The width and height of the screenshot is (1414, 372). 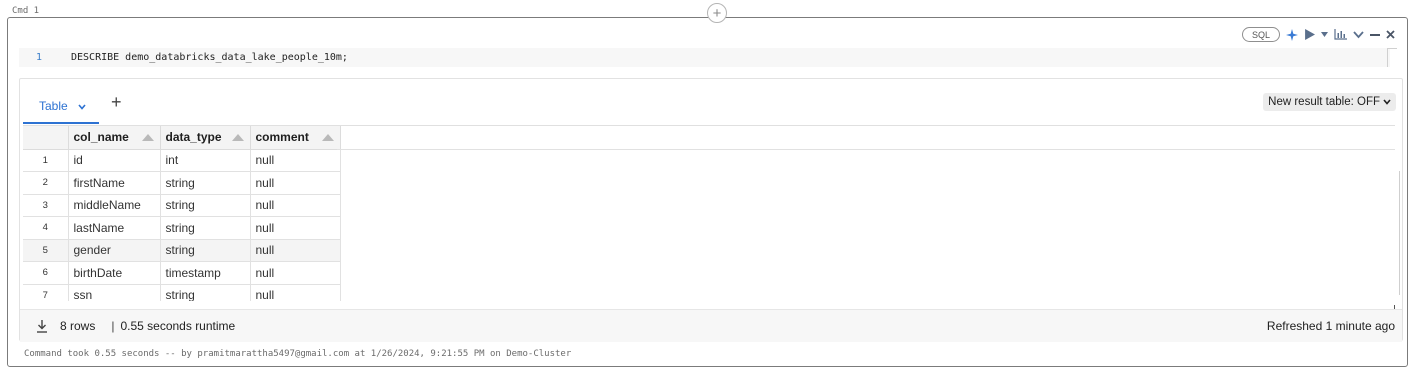 I want to click on editor-scrollbar, so click(x=1392, y=57).